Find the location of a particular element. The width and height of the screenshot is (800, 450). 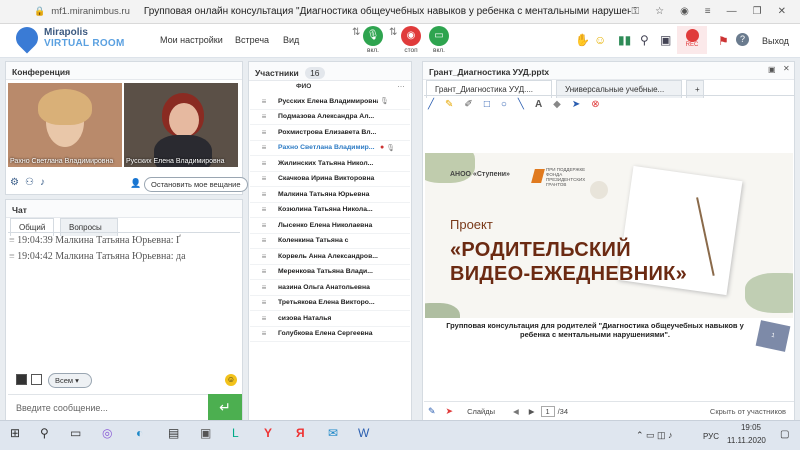

mail-icon: ✉ is located at coordinates (333, 433).